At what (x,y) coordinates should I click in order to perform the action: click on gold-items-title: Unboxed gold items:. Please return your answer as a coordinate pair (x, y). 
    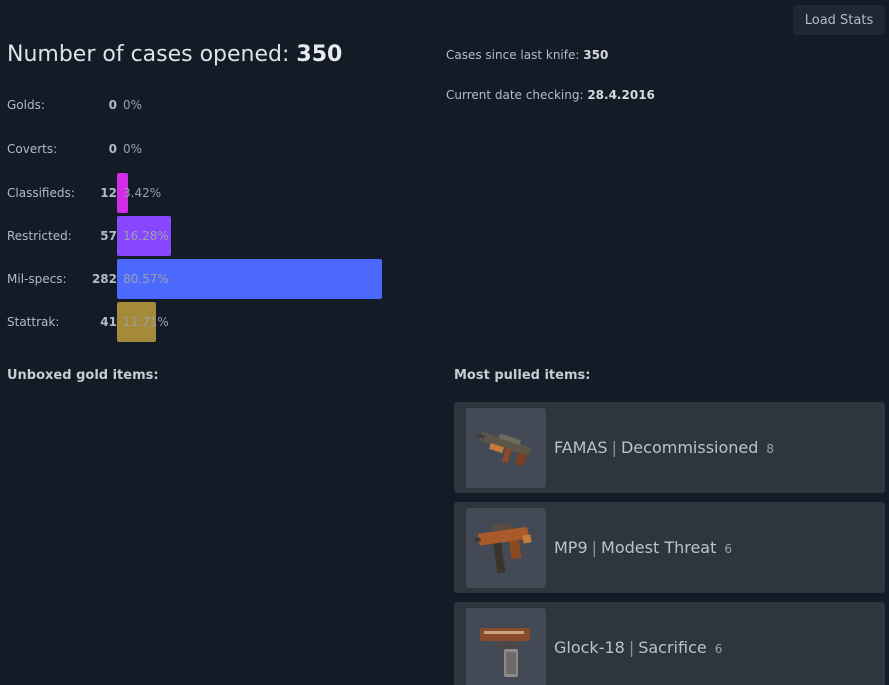
    Looking at the image, I should click on (83, 375).